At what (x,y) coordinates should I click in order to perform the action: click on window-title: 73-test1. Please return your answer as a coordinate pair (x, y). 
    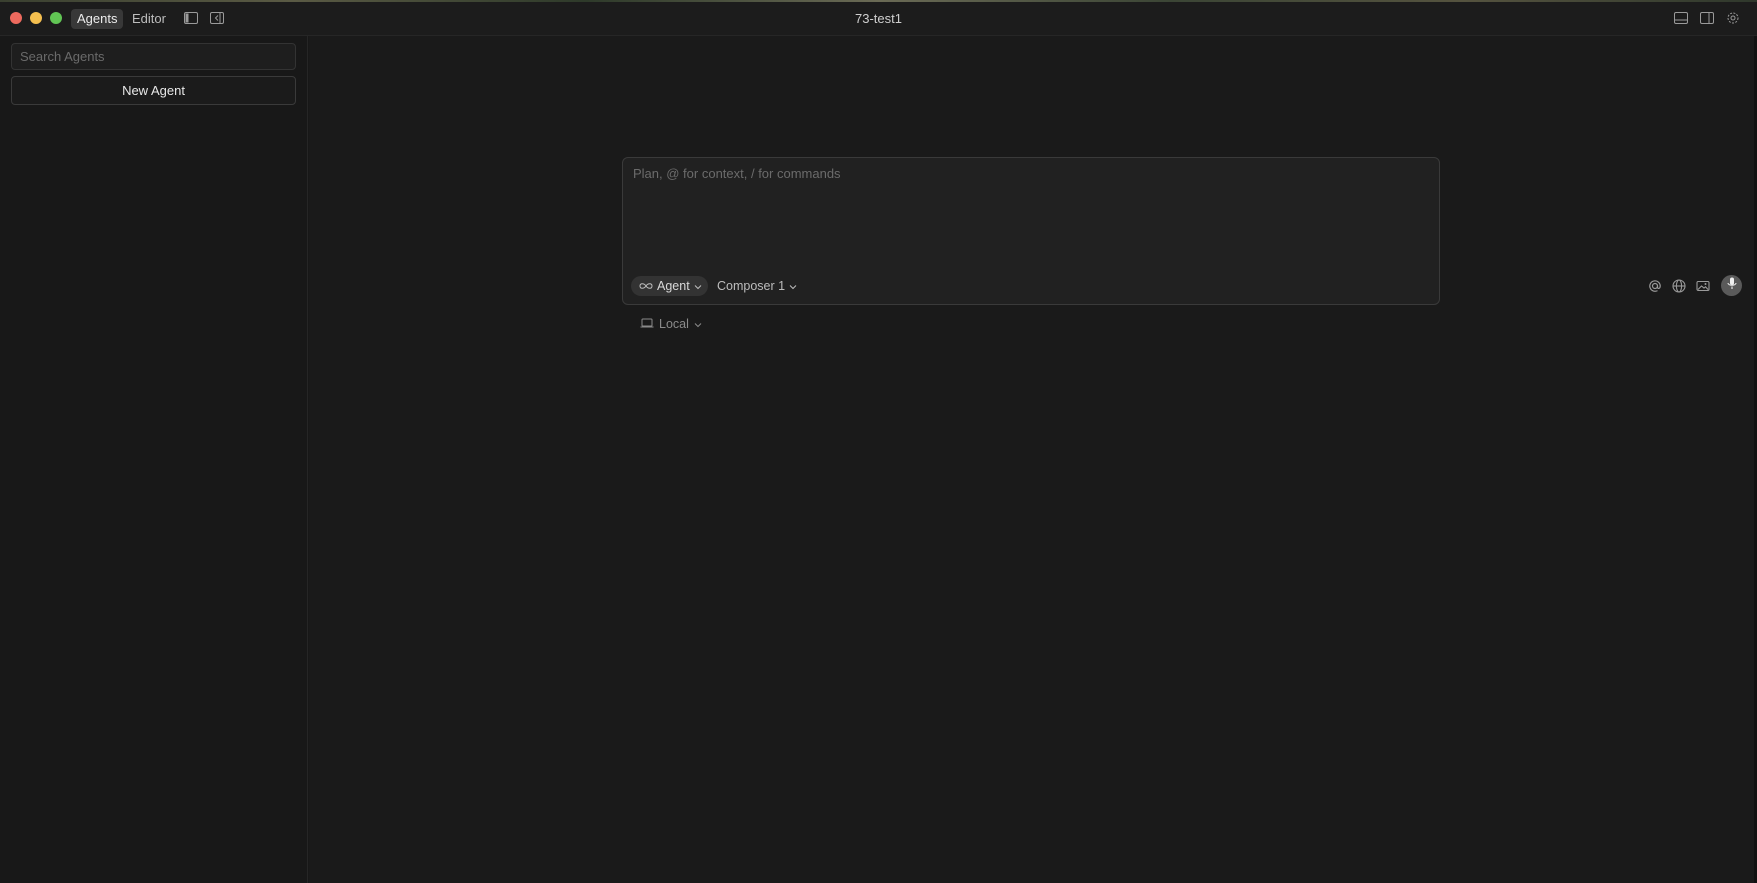
    Looking at the image, I should click on (878, 18).